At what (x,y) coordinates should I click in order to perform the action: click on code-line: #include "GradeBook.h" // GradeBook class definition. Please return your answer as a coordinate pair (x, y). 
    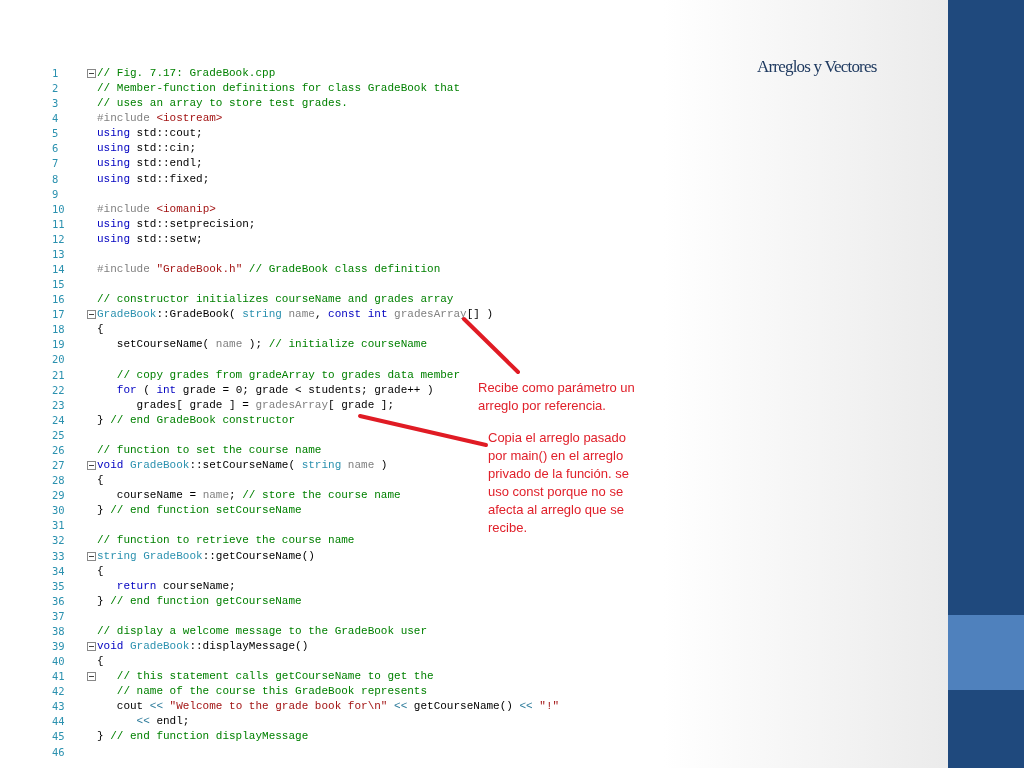
    Looking at the image, I should click on (268, 269).